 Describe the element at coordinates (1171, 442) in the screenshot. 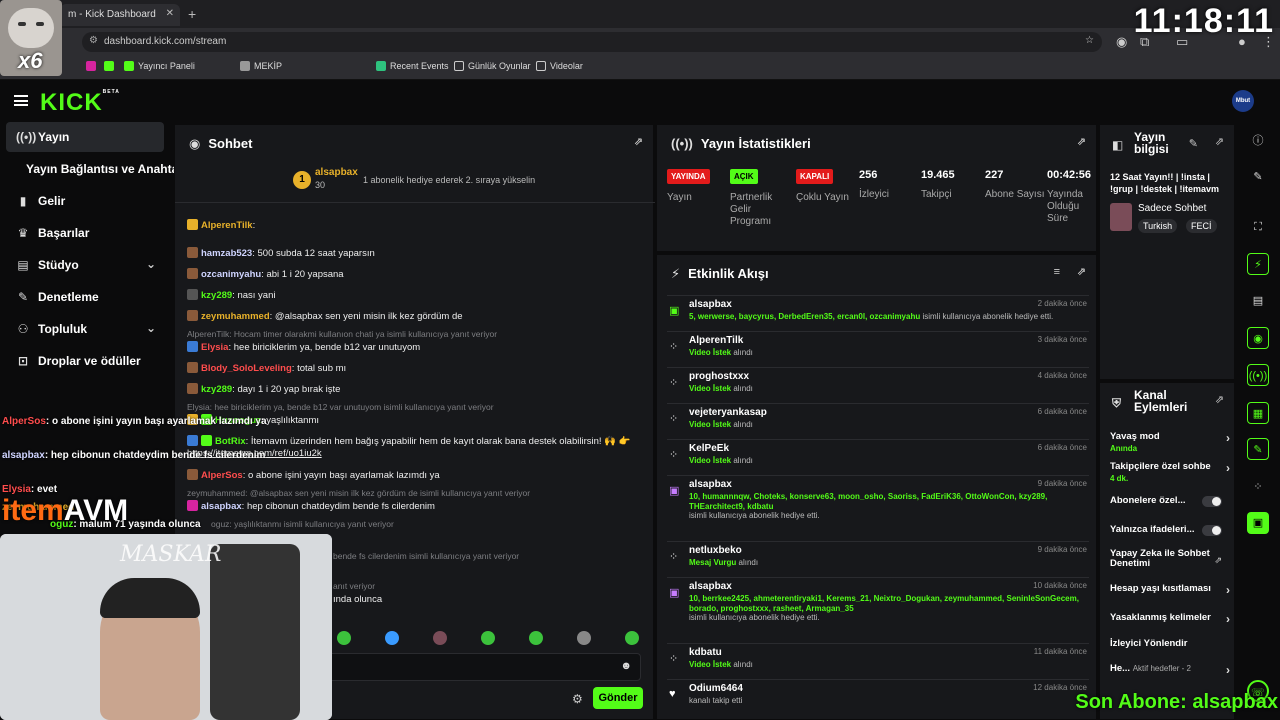

I see `action-slow-mode: Yavaş mod Anında ›` at that location.